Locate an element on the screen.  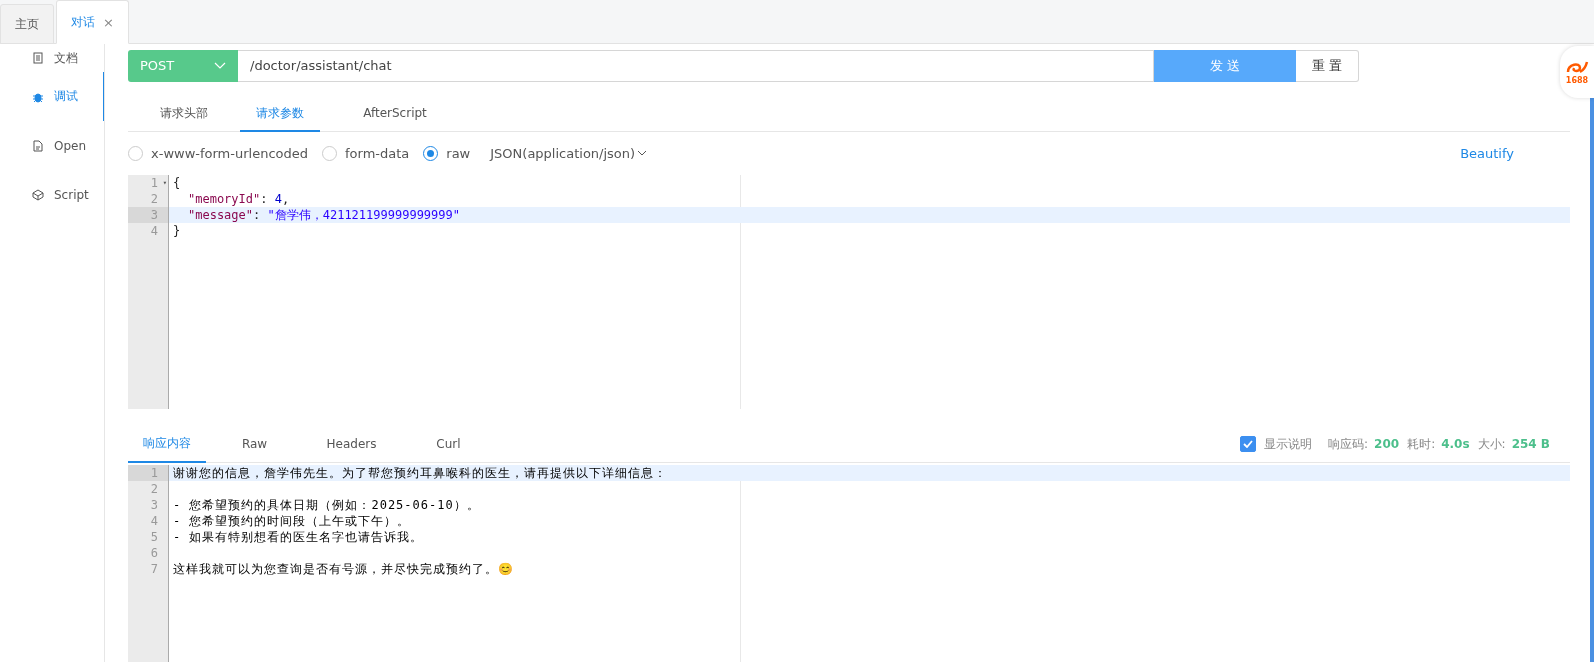
request-tab: 请求头部 is located at coordinates (184, 114).